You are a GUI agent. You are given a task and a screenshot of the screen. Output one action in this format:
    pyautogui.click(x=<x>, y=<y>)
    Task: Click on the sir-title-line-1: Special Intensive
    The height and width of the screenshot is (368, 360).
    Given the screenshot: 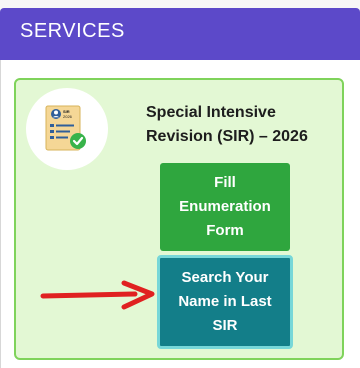 What is the action you would take?
    pyautogui.click(x=211, y=112)
    